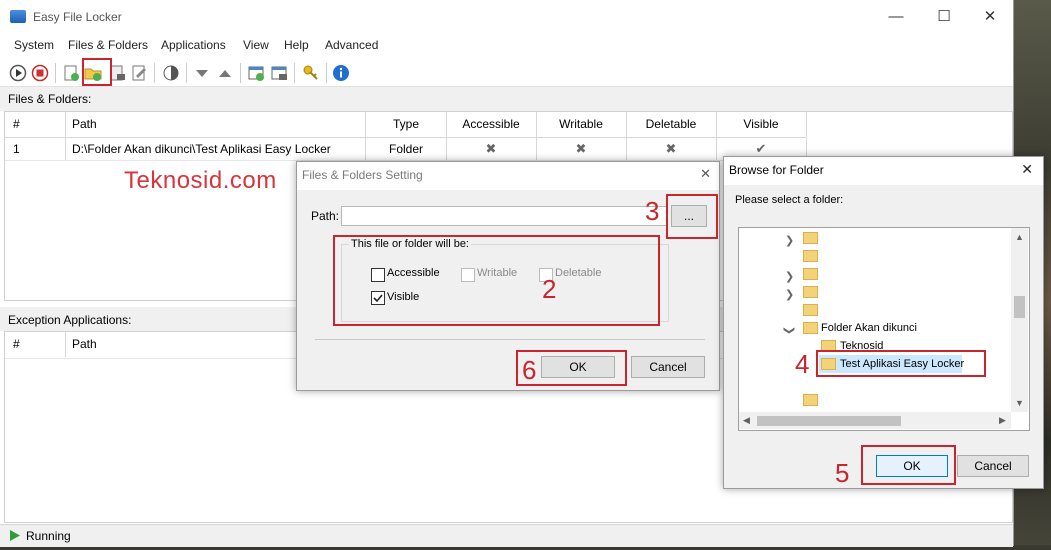  I want to click on browse-cancel-button: Cancel, so click(993, 466).